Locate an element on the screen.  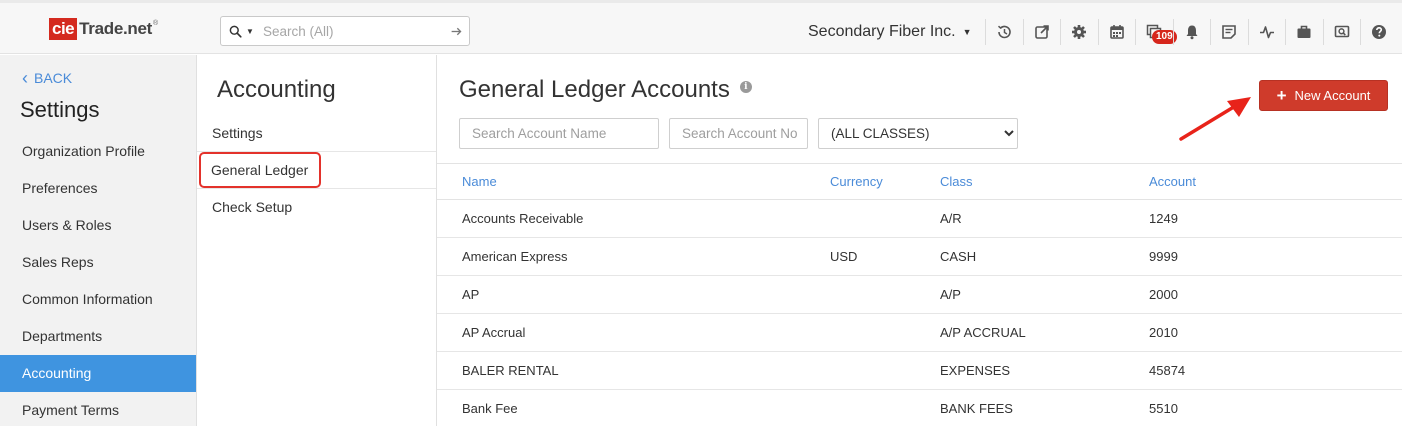
table-header-row: Name Currency Class Account is located at coordinates (919, 181).